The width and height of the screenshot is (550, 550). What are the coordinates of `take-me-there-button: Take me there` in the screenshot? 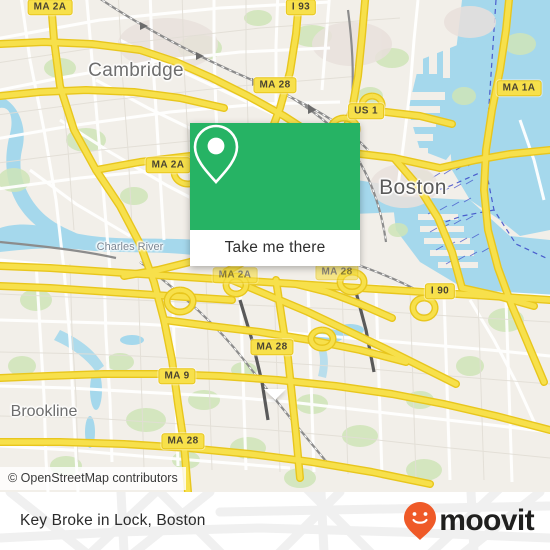 It's located at (275, 248).